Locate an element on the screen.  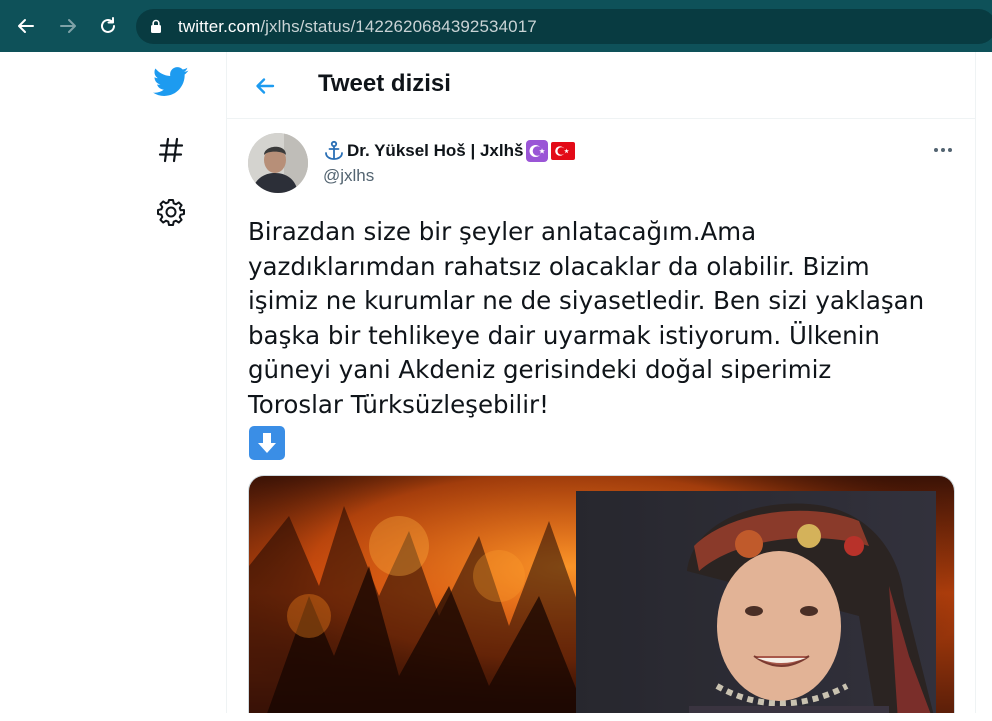
page-title: Tweet dizisi is located at coordinates (384, 83).